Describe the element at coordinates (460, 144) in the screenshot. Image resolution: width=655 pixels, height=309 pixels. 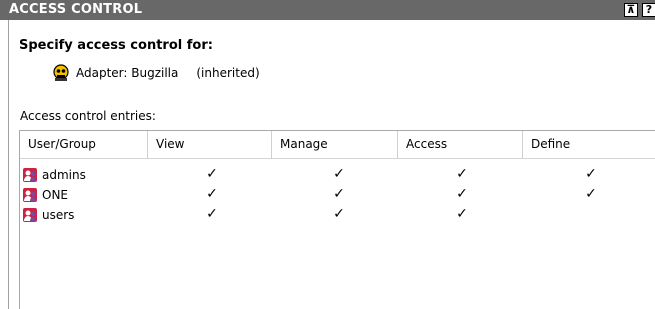
I see `column-header-access: Access` at that location.